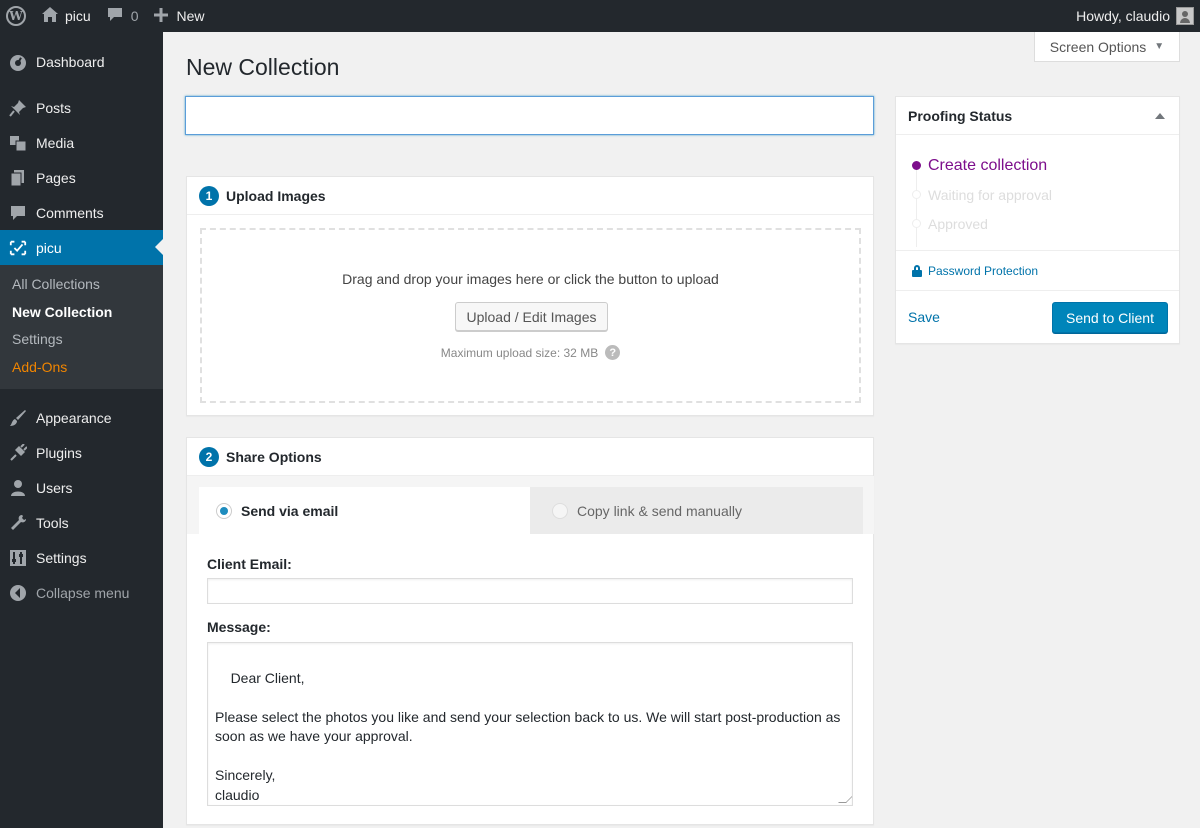 The image size is (1200, 828). I want to click on menu-item-comments: Comments, so click(81, 212).